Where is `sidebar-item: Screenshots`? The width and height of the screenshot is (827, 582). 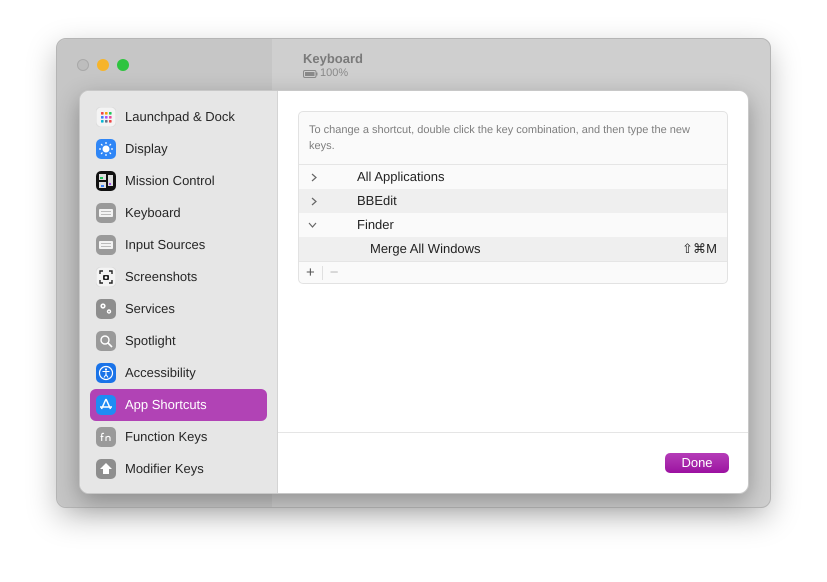 sidebar-item: Screenshots is located at coordinates (178, 277).